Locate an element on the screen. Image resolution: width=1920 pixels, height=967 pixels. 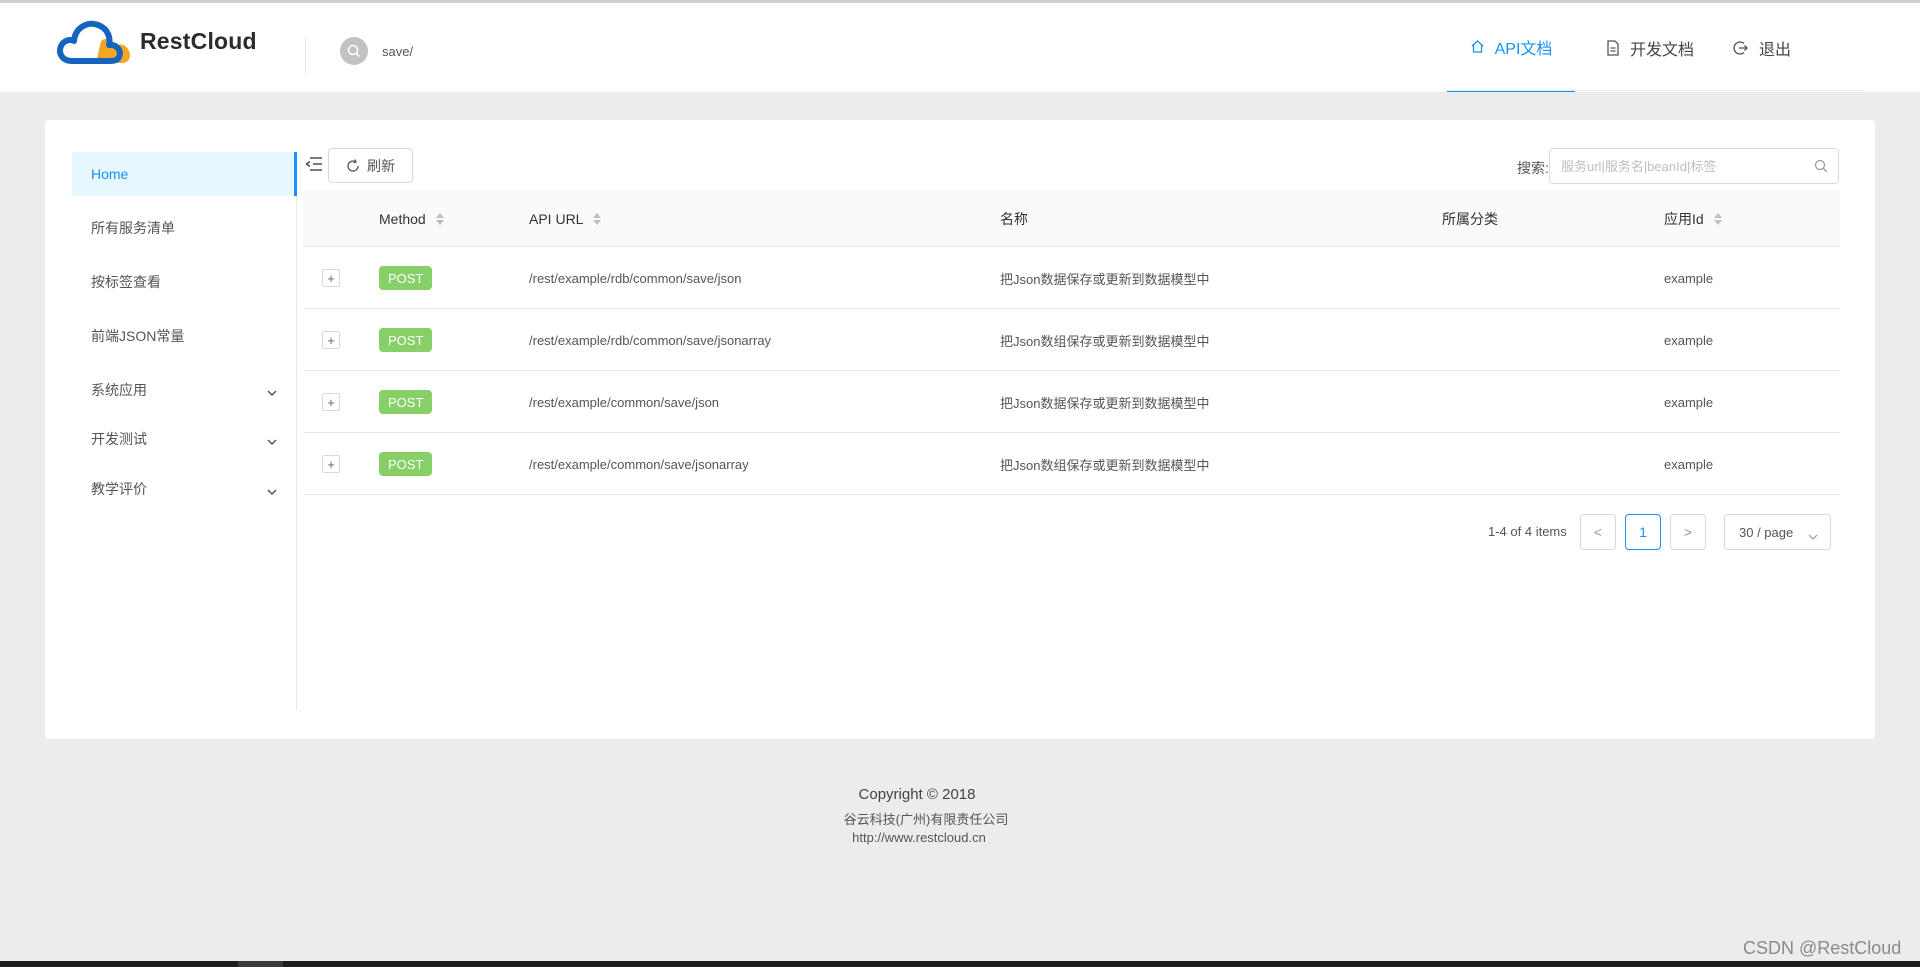
column-header-method: Method is located at coordinates (411, 218).